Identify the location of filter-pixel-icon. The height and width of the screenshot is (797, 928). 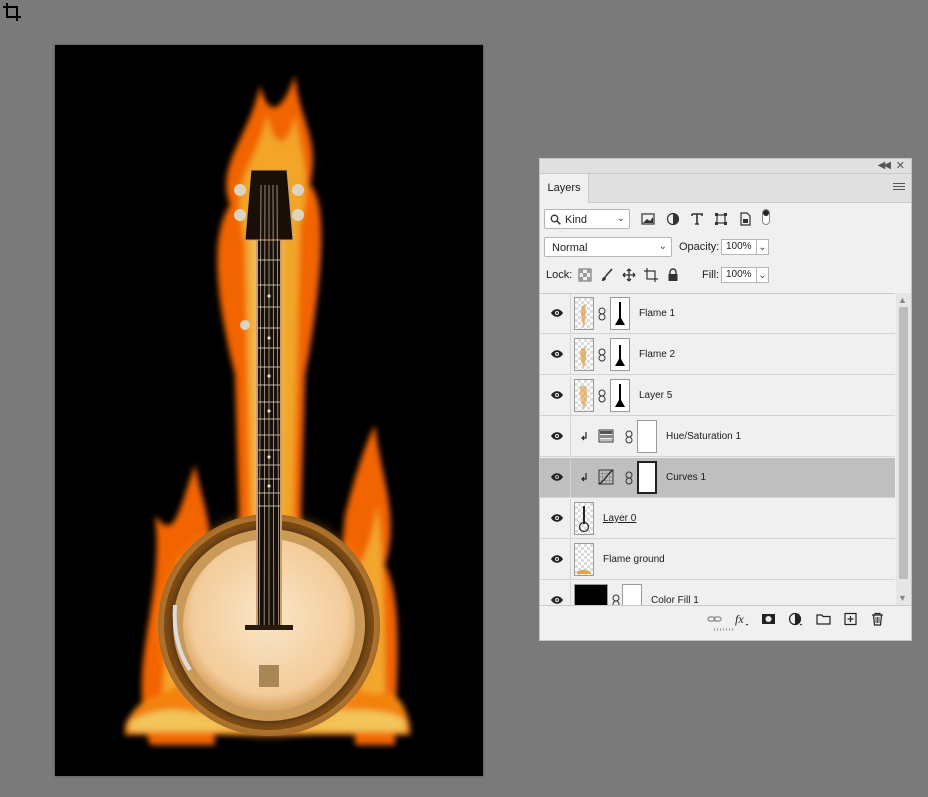
(648, 219).